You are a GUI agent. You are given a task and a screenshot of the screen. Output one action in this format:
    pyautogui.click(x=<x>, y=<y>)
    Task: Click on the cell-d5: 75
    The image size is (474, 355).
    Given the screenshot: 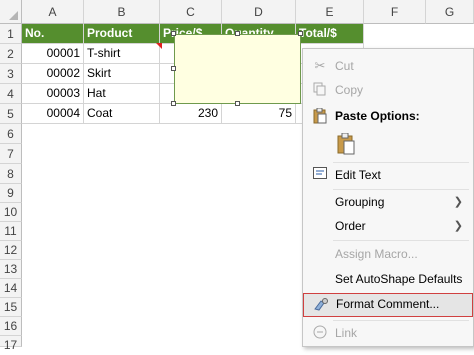 What is the action you would take?
    pyautogui.click(x=259, y=114)
    